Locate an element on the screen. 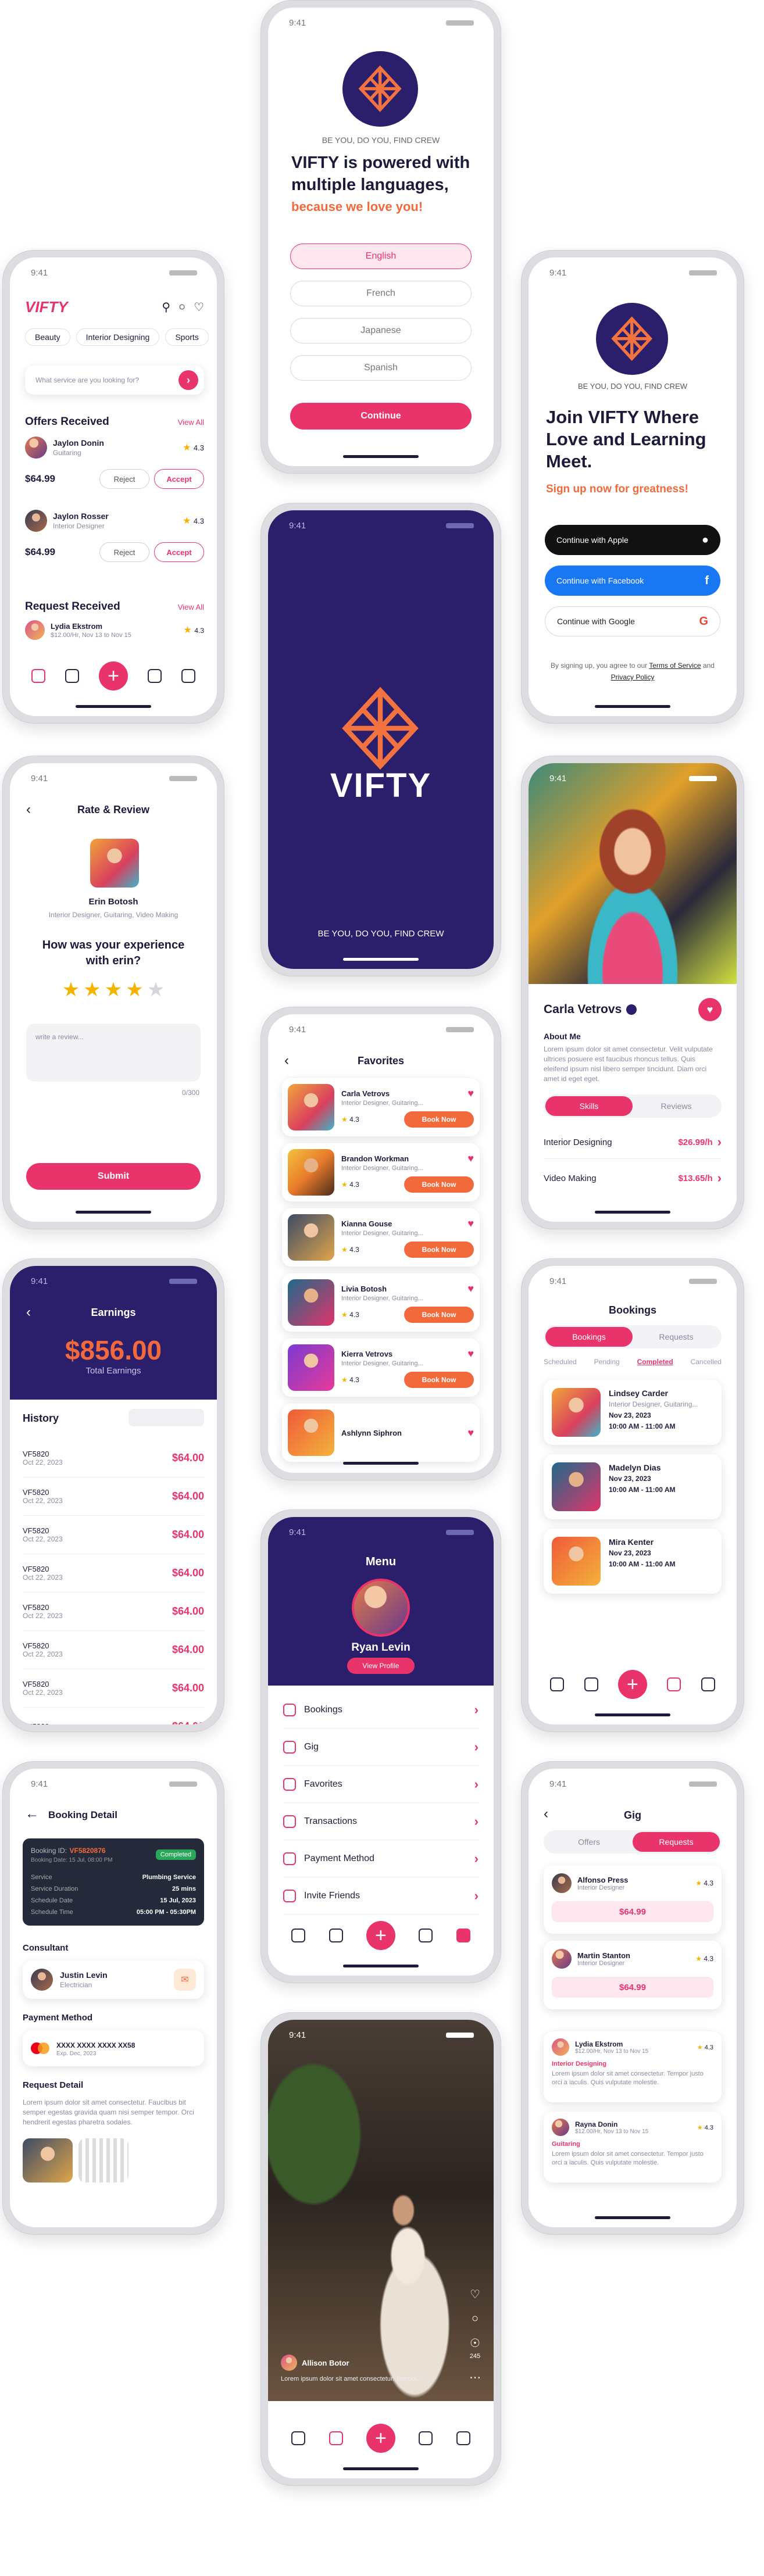  tab-offers: Offers is located at coordinates (589, 1842).